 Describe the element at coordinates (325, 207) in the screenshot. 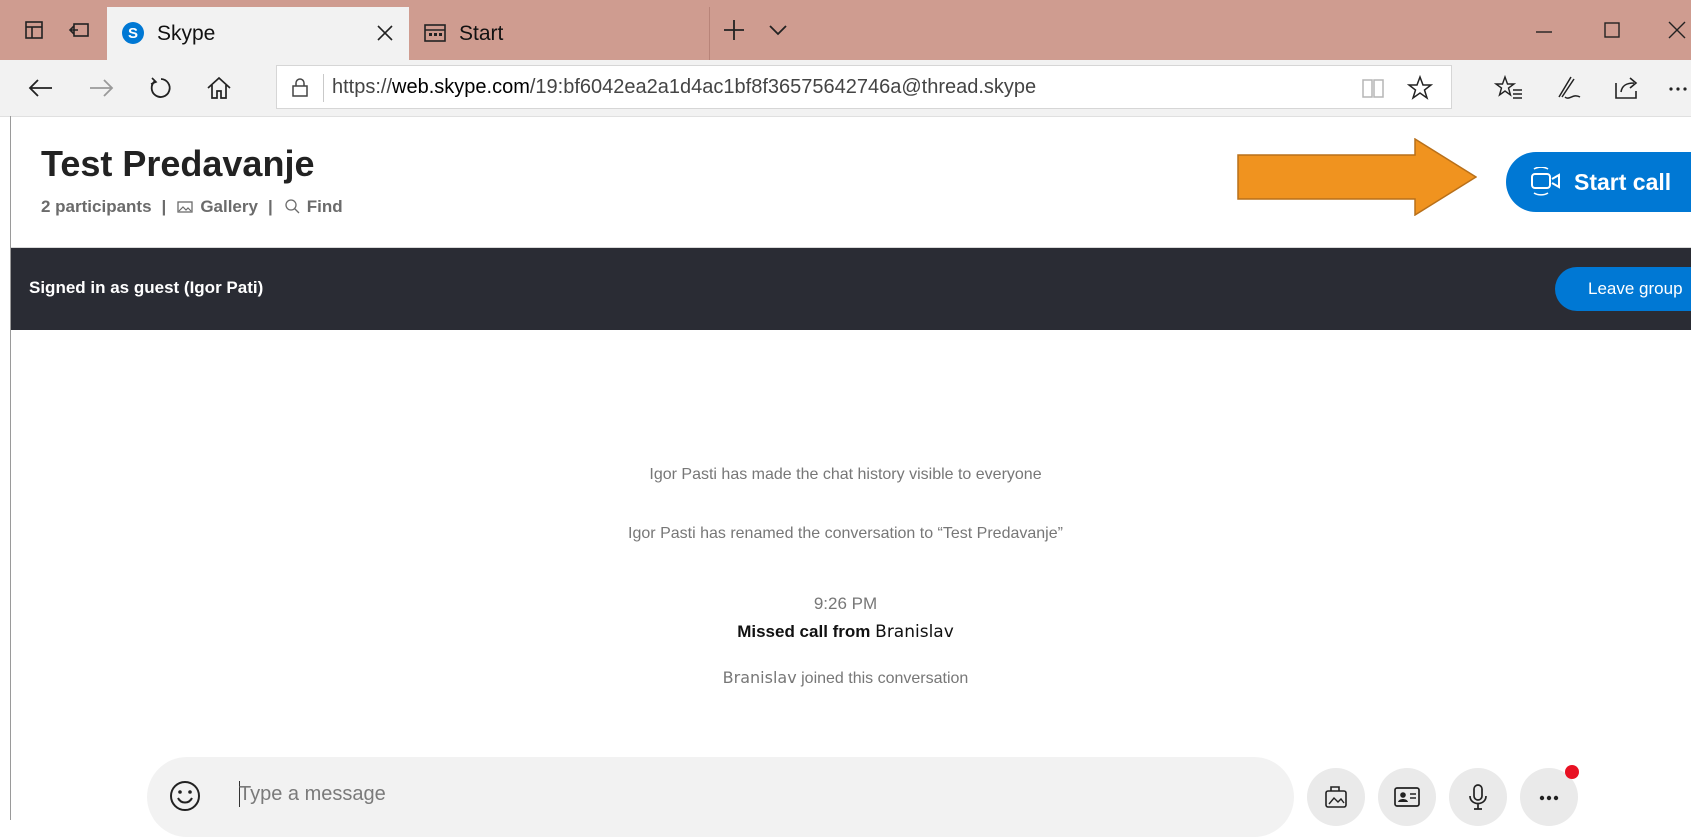

I see `find-link: Find` at that location.